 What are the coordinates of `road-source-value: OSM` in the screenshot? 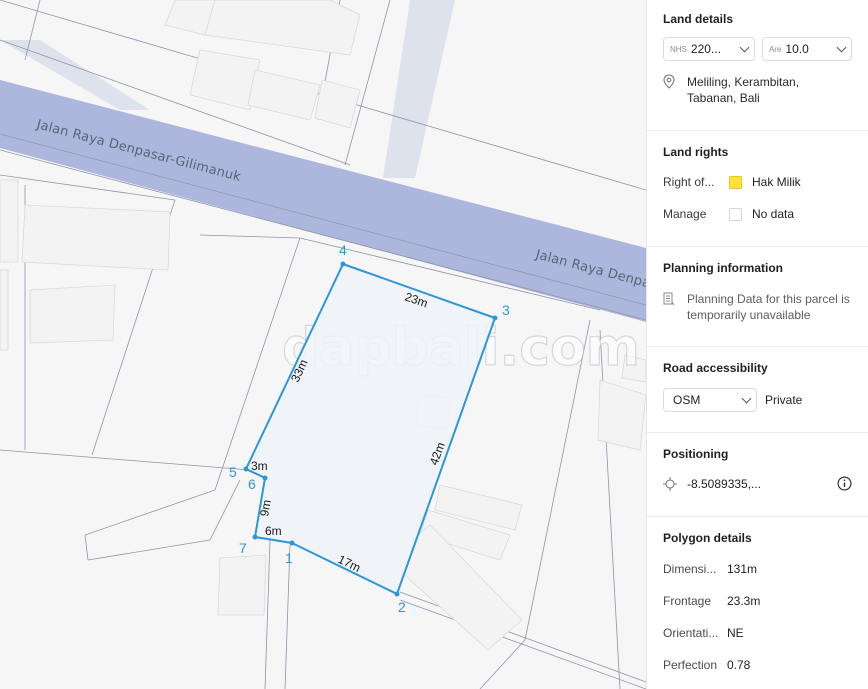 It's located at (687, 400).